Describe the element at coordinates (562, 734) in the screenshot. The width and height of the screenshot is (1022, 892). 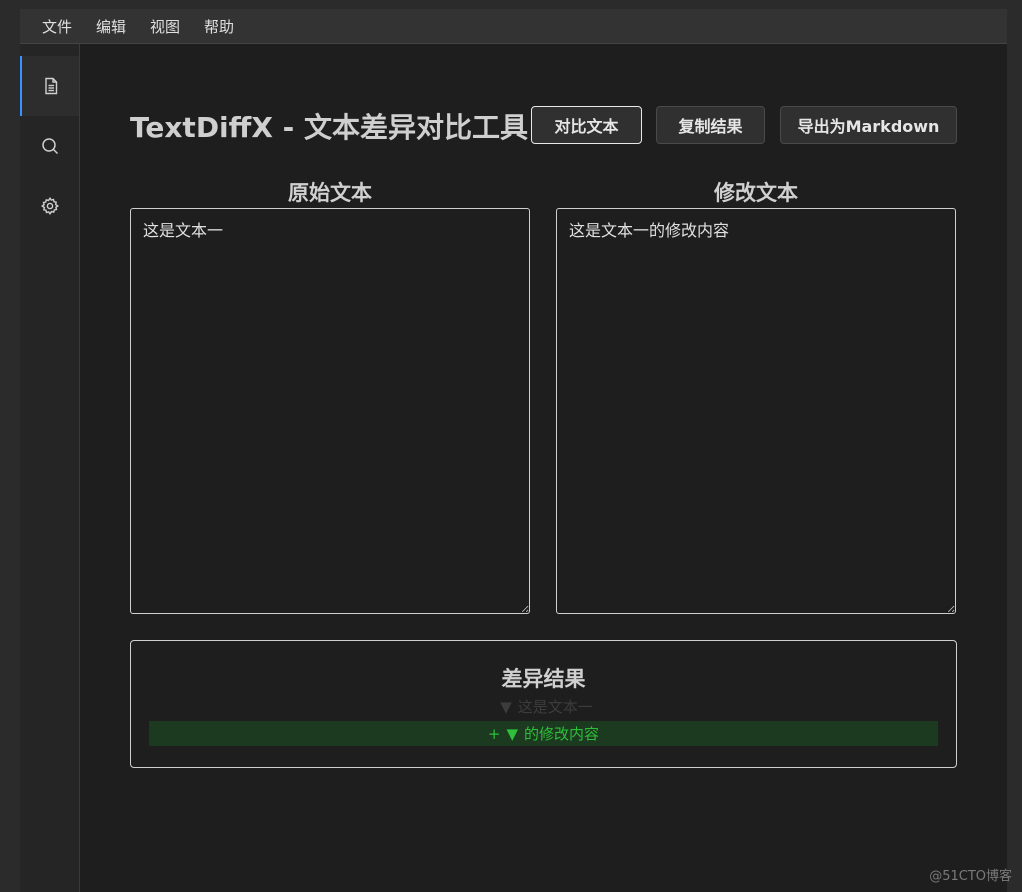
I see `diff-text: 的修改内容` at that location.